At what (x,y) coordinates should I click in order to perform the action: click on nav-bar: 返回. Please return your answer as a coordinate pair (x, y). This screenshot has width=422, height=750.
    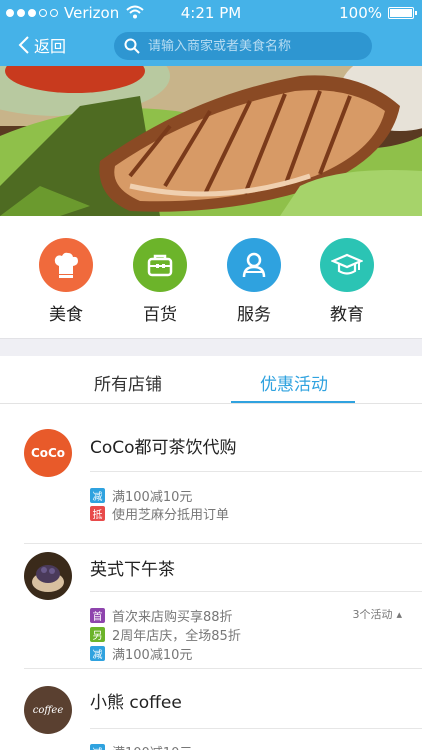
    Looking at the image, I should click on (211, 46).